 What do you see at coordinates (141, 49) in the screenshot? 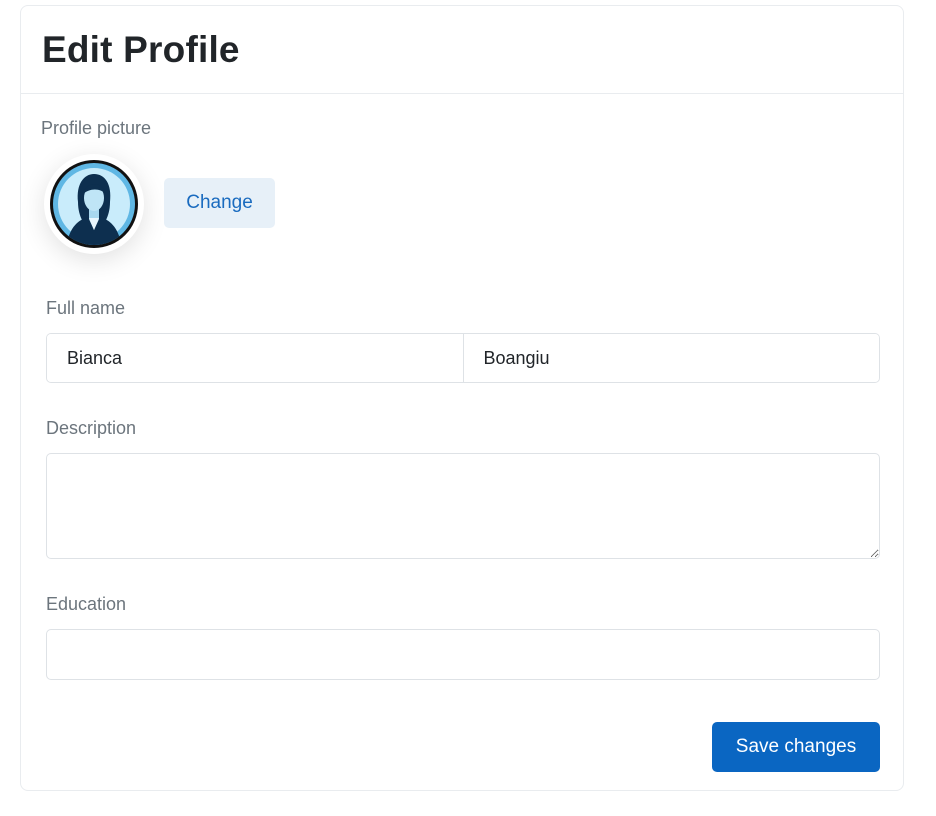
I see `page-title: Edit Profile` at bounding box center [141, 49].